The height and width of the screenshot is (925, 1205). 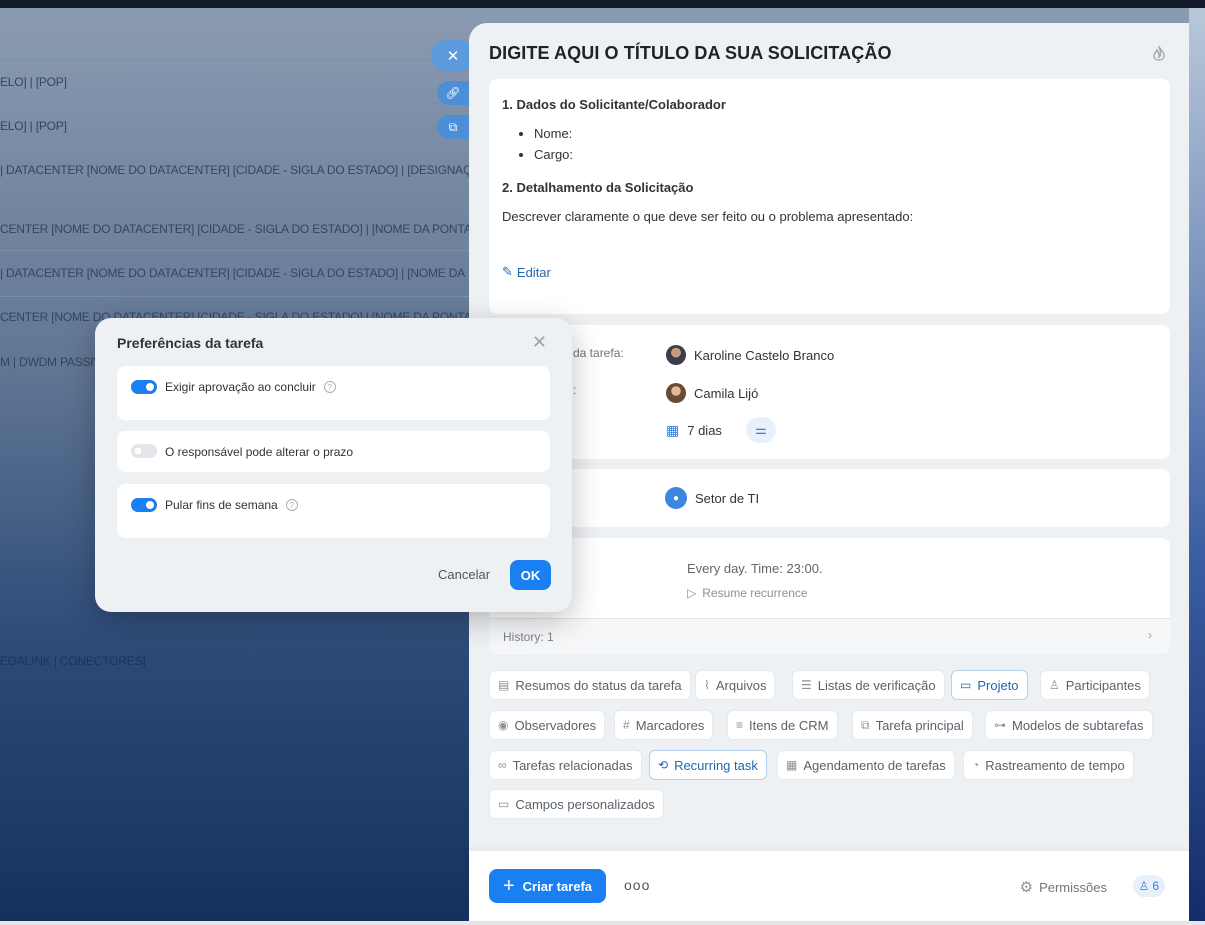 I want to click on task-preferences-button: ⚌, so click(x=760, y=430).